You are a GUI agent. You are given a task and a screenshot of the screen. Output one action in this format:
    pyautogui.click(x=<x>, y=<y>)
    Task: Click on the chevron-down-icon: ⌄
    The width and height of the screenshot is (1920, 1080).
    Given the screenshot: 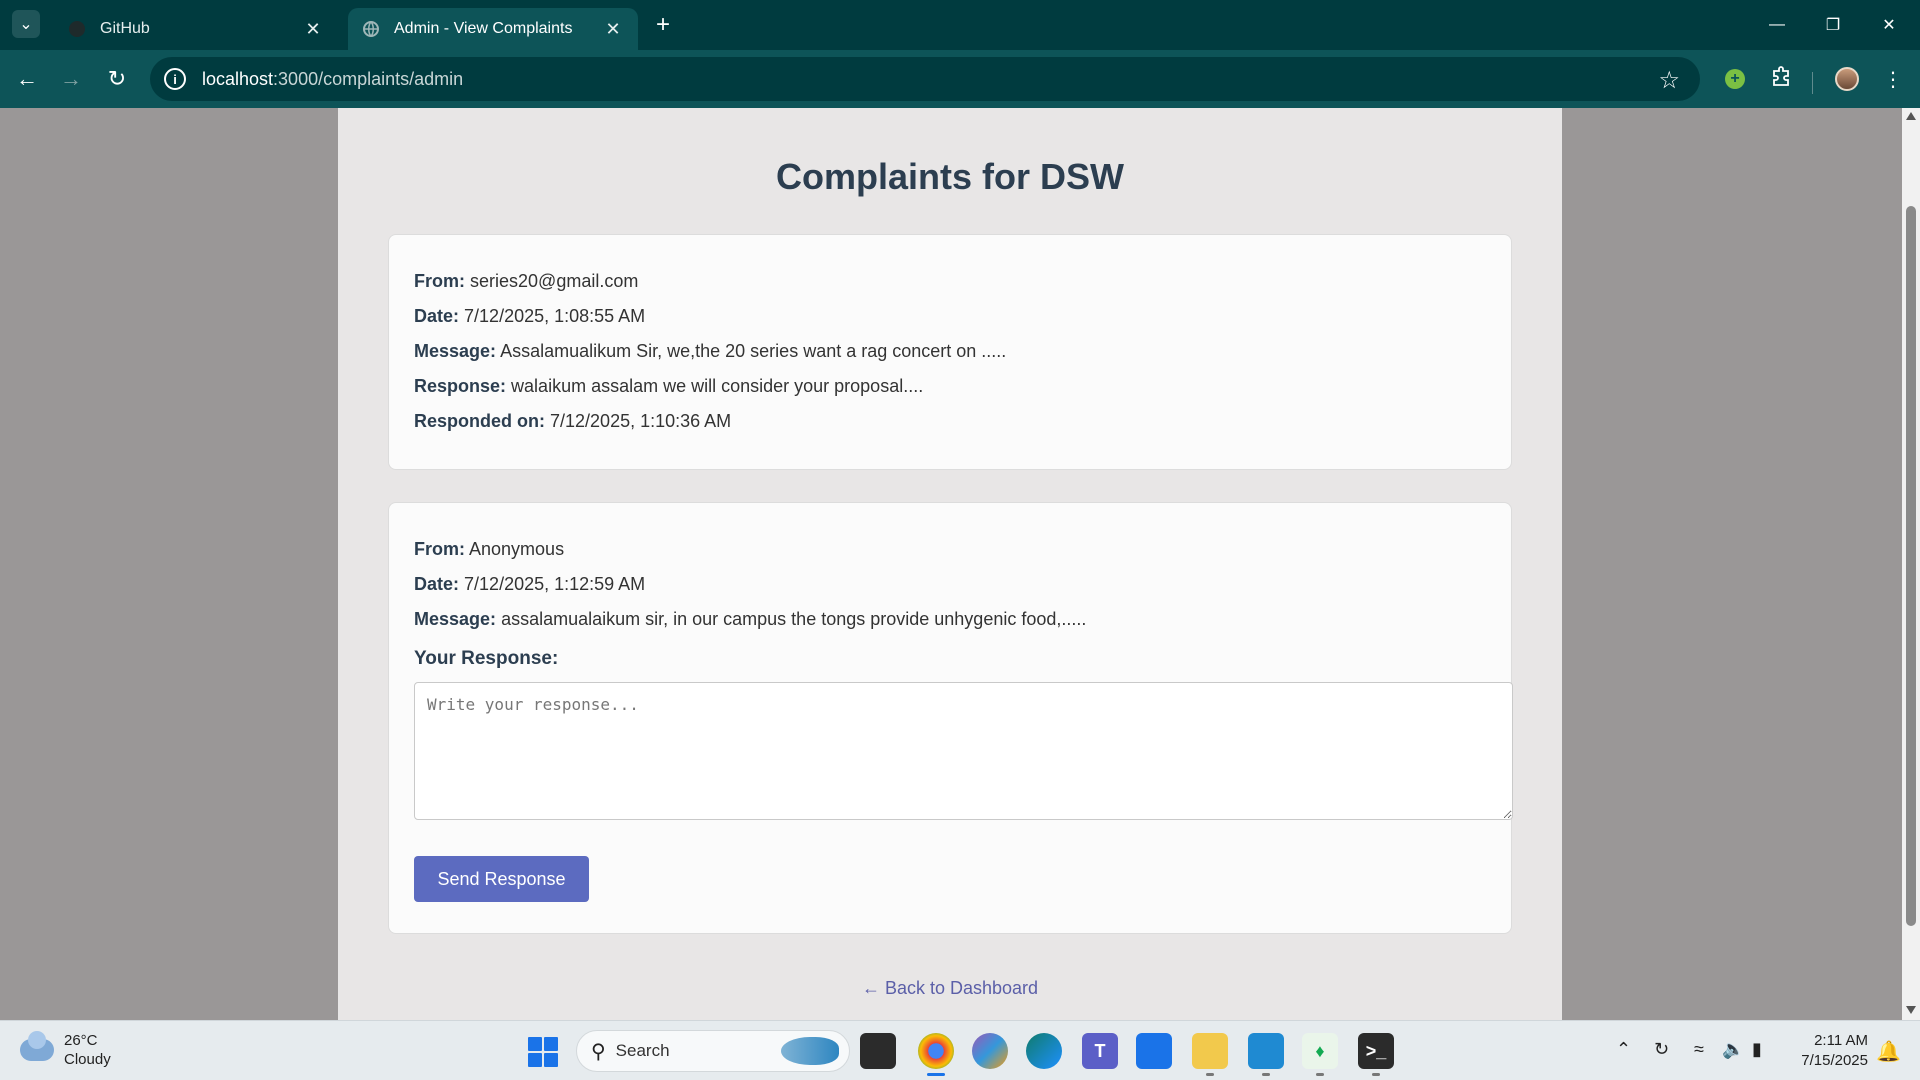 What is the action you would take?
    pyautogui.click(x=26, y=24)
    